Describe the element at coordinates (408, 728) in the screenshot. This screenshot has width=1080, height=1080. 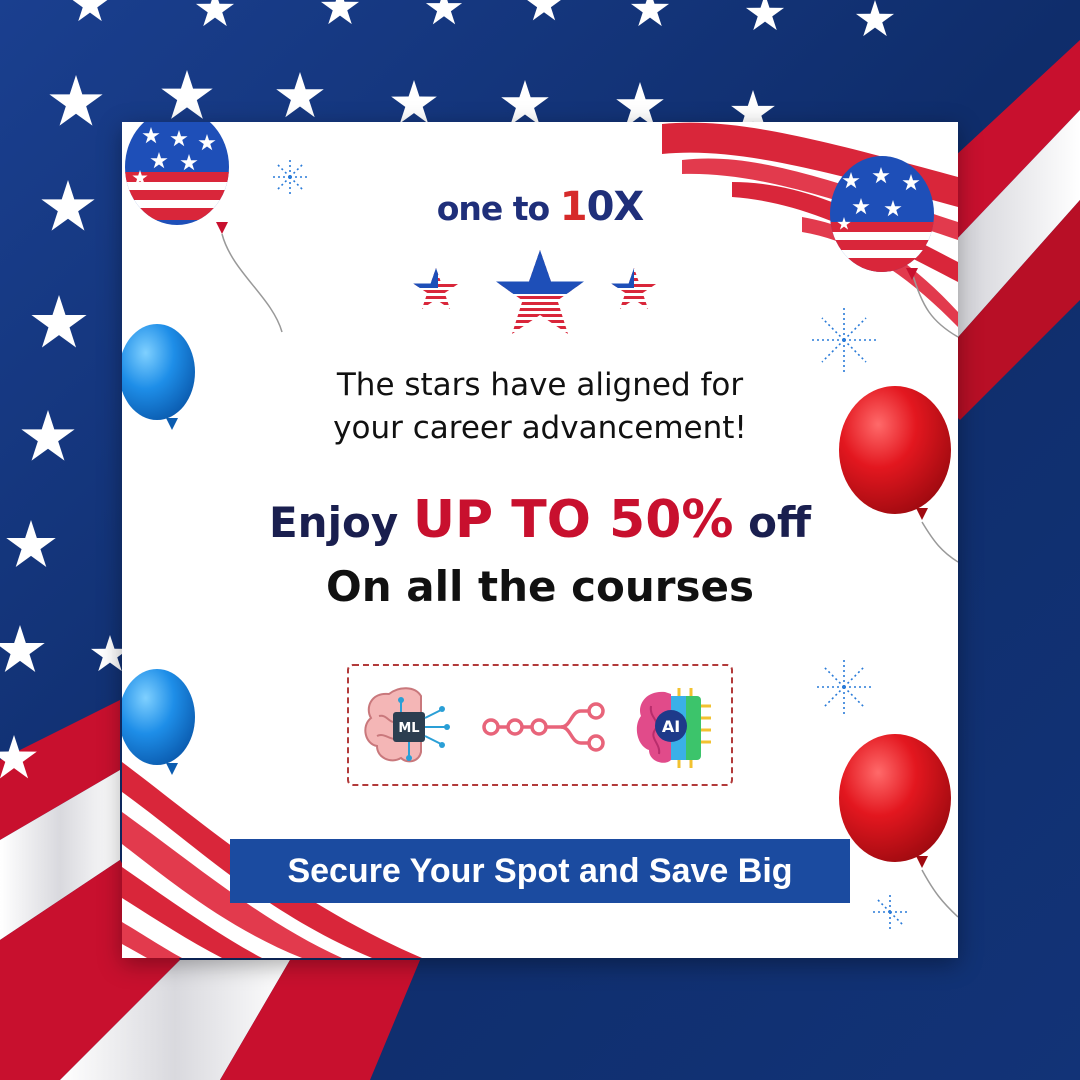
I see `ml-label: ML` at that location.